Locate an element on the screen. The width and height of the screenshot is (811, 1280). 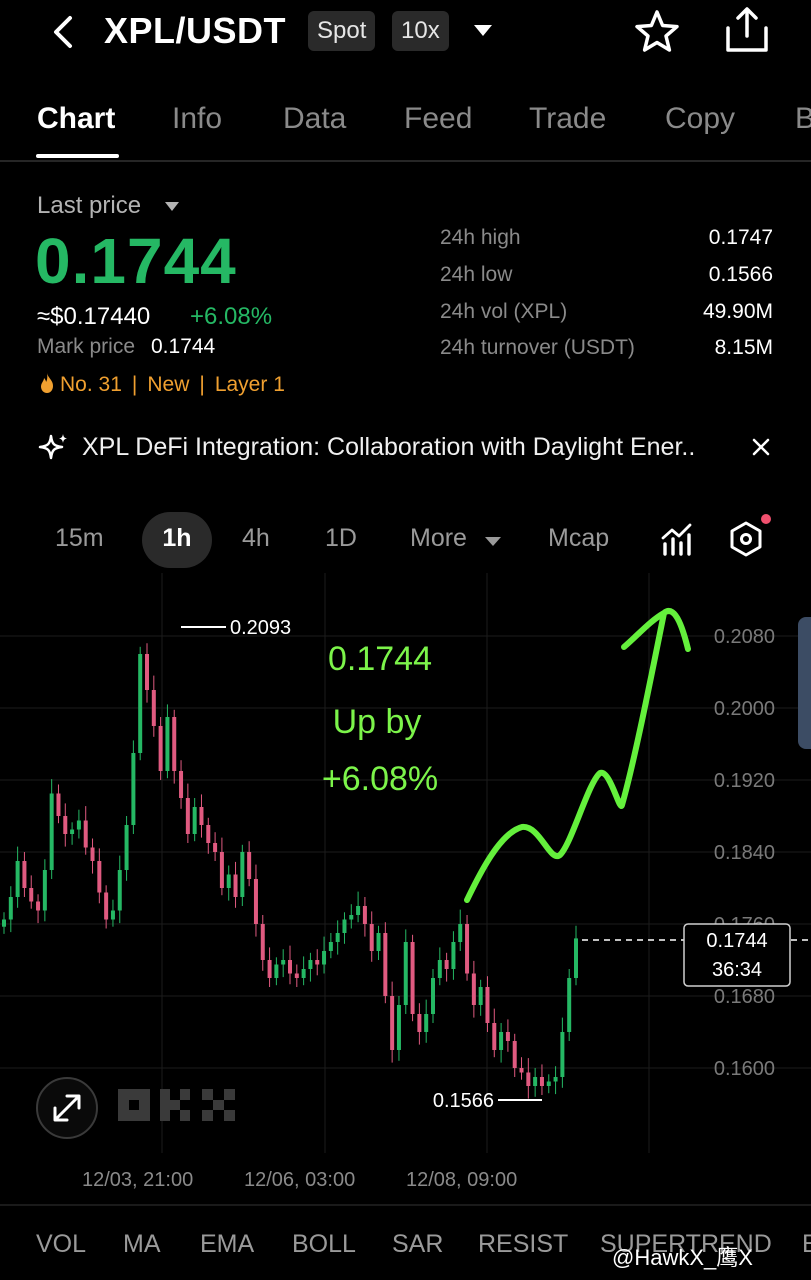
favorite-star-icon is located at coordinates (657, 31).